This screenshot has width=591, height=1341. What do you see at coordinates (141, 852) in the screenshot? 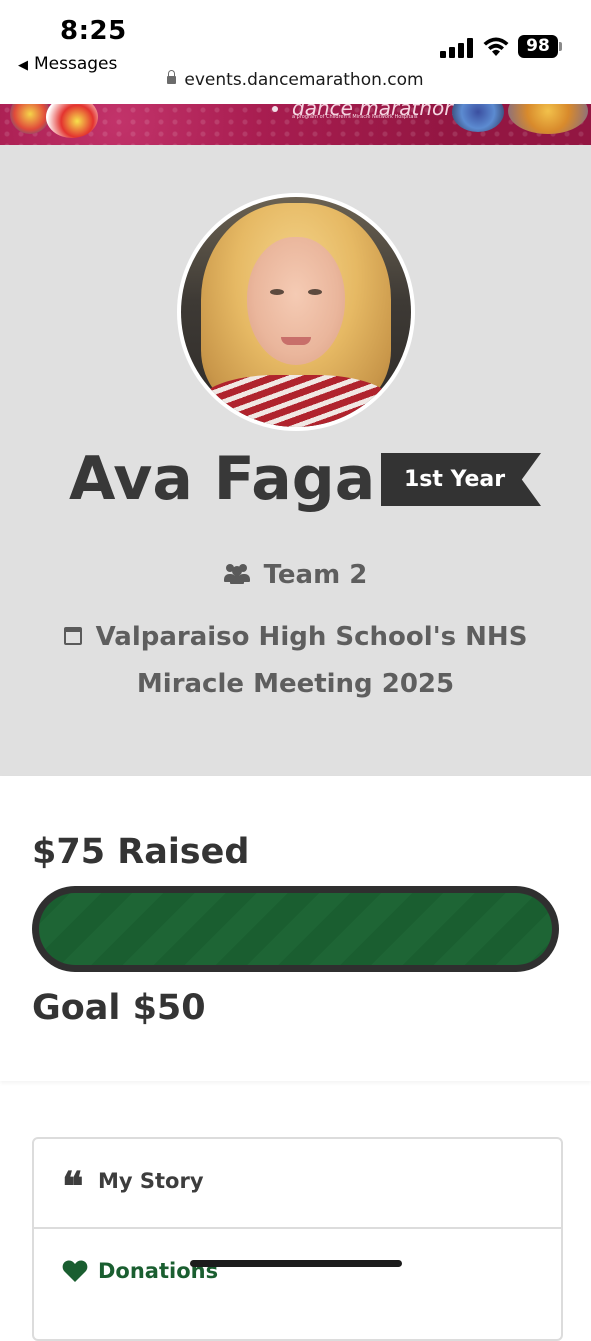
I see `raised-amount: $75 Raised` at bounding box center [141, 852].